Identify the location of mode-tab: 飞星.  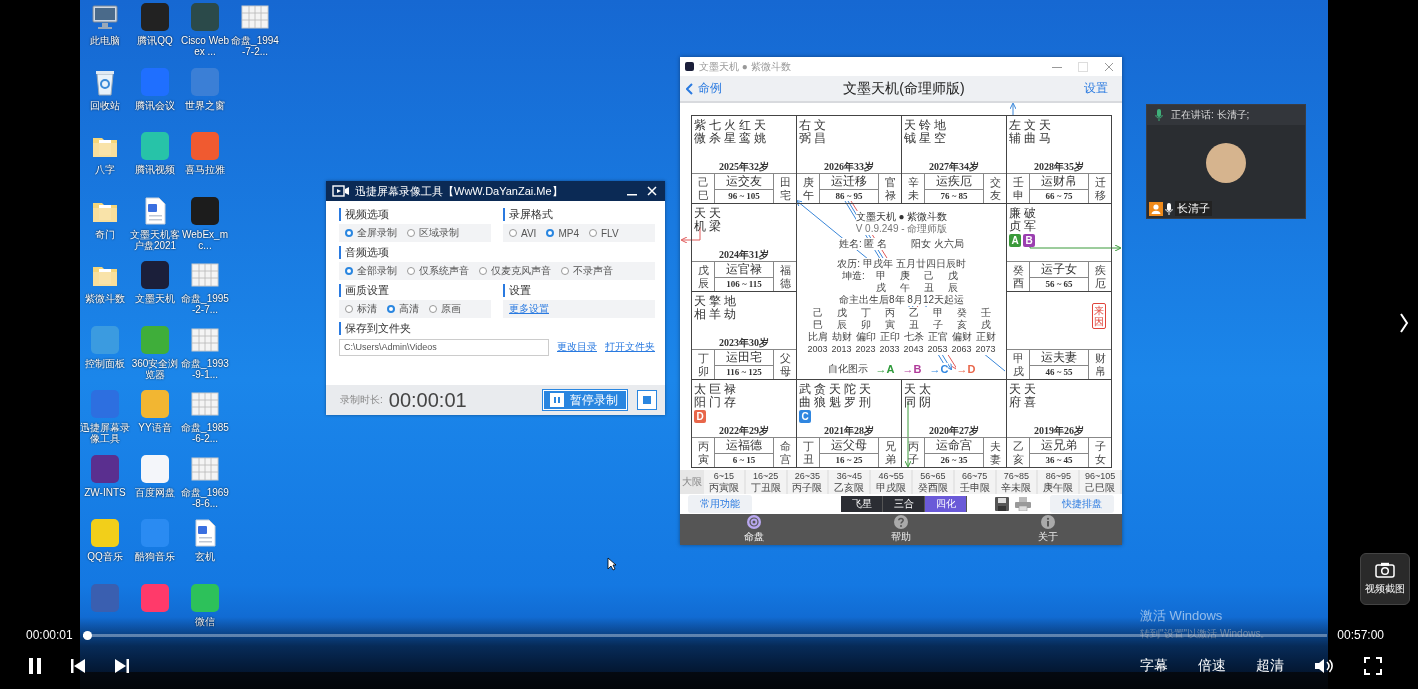
(862, 504).